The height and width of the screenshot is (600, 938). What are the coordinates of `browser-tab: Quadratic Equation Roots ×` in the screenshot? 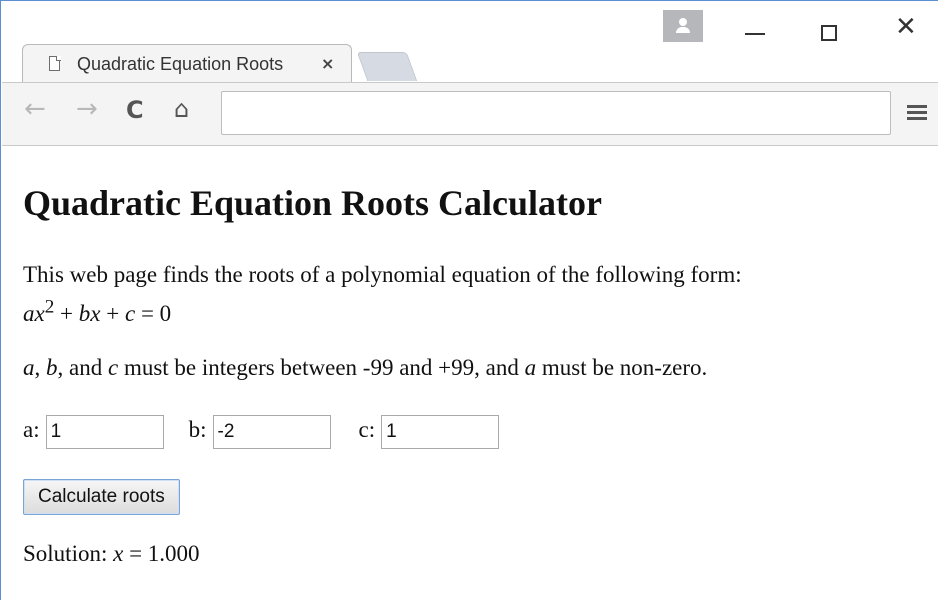 It's located at (187, 64).